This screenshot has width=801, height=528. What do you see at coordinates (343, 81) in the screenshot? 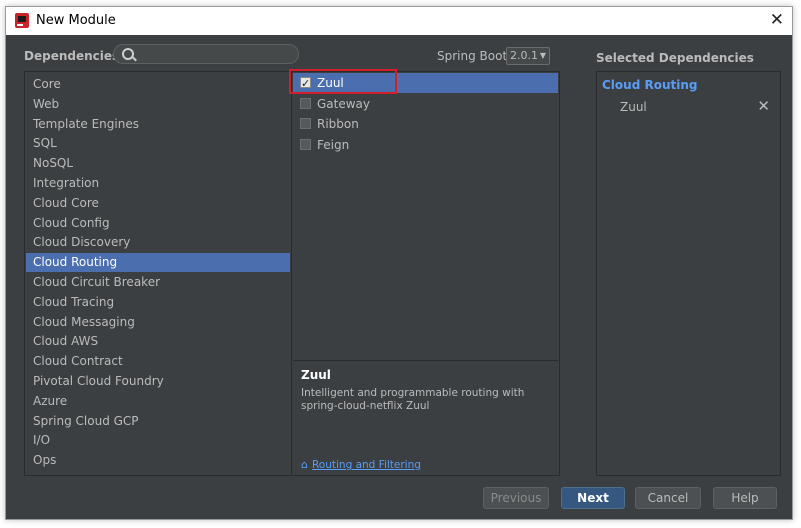
I see `highlight-box` at bounding box center [343, 81].